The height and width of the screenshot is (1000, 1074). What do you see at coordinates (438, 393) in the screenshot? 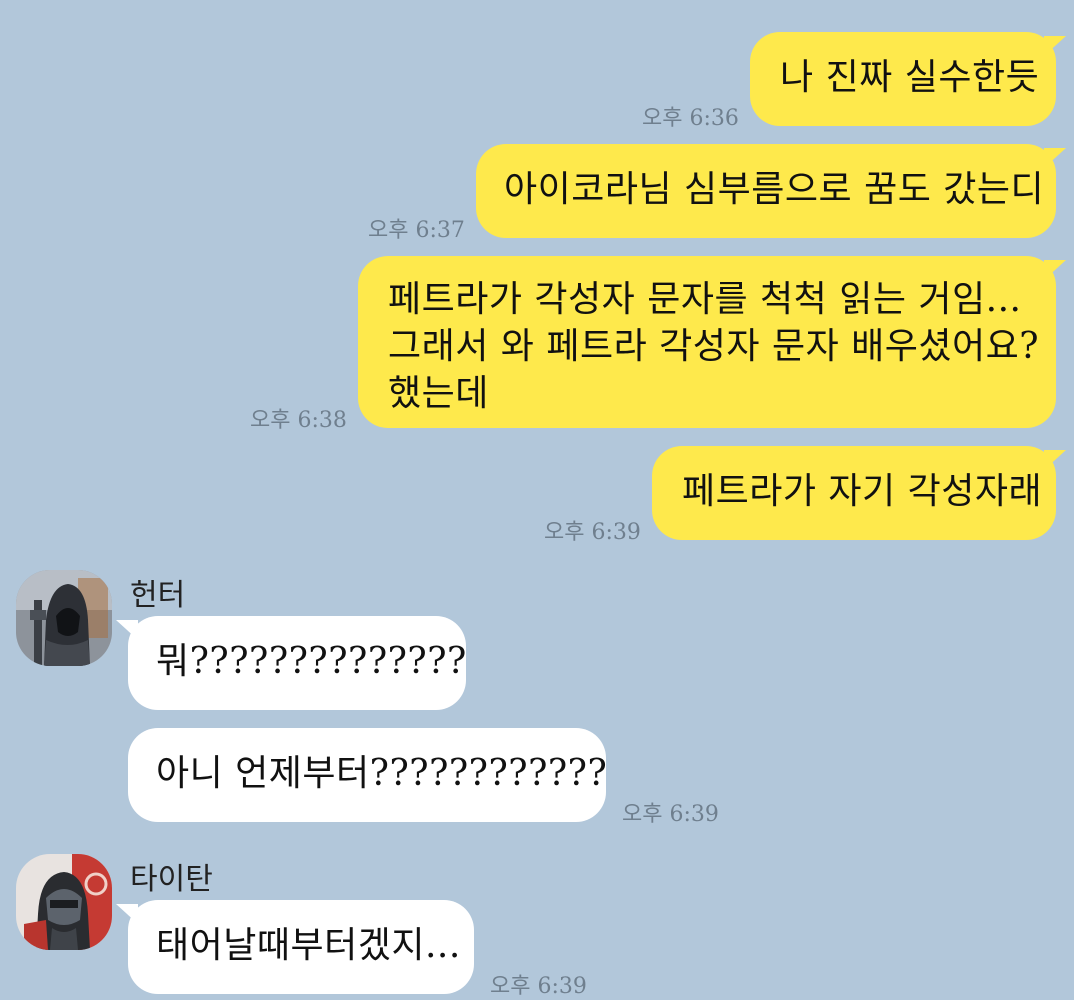
I see `message-text-line: 했는데` at bounding box center [438, 393].